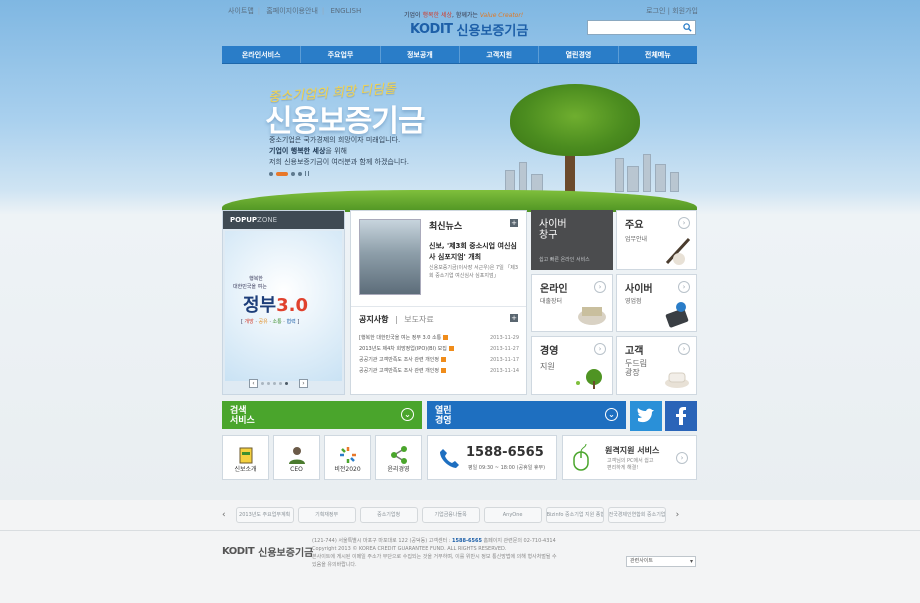 The width and height of the screenshot is (920, 603). Describe the element at coordinates (253, 383) in the screenshot. I see `popup-prev-icon: ‹` at that location.